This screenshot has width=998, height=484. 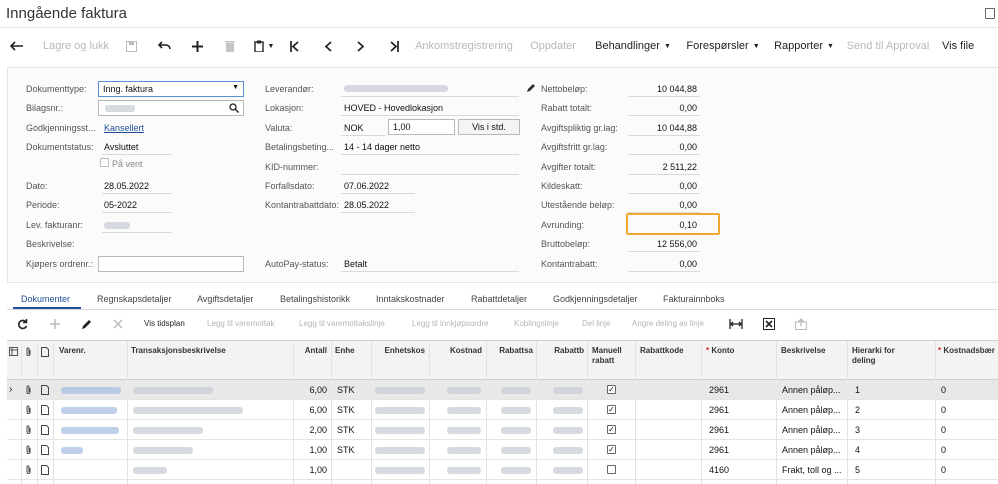 What do you see at coordinates (126, 186) in the screenshot?
I see `date-value: 28.05.2022` at bounding box center [126, 186].